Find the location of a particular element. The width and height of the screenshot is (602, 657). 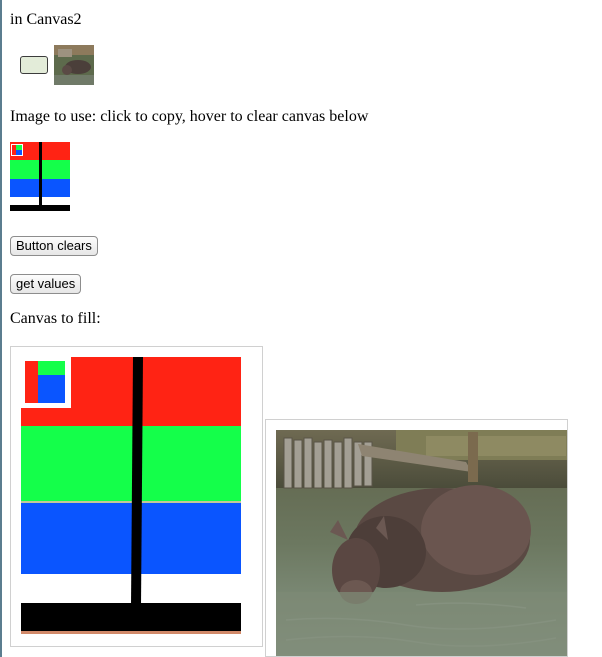

heading-text: in Canvas2 is located at coordinates (46, 19).